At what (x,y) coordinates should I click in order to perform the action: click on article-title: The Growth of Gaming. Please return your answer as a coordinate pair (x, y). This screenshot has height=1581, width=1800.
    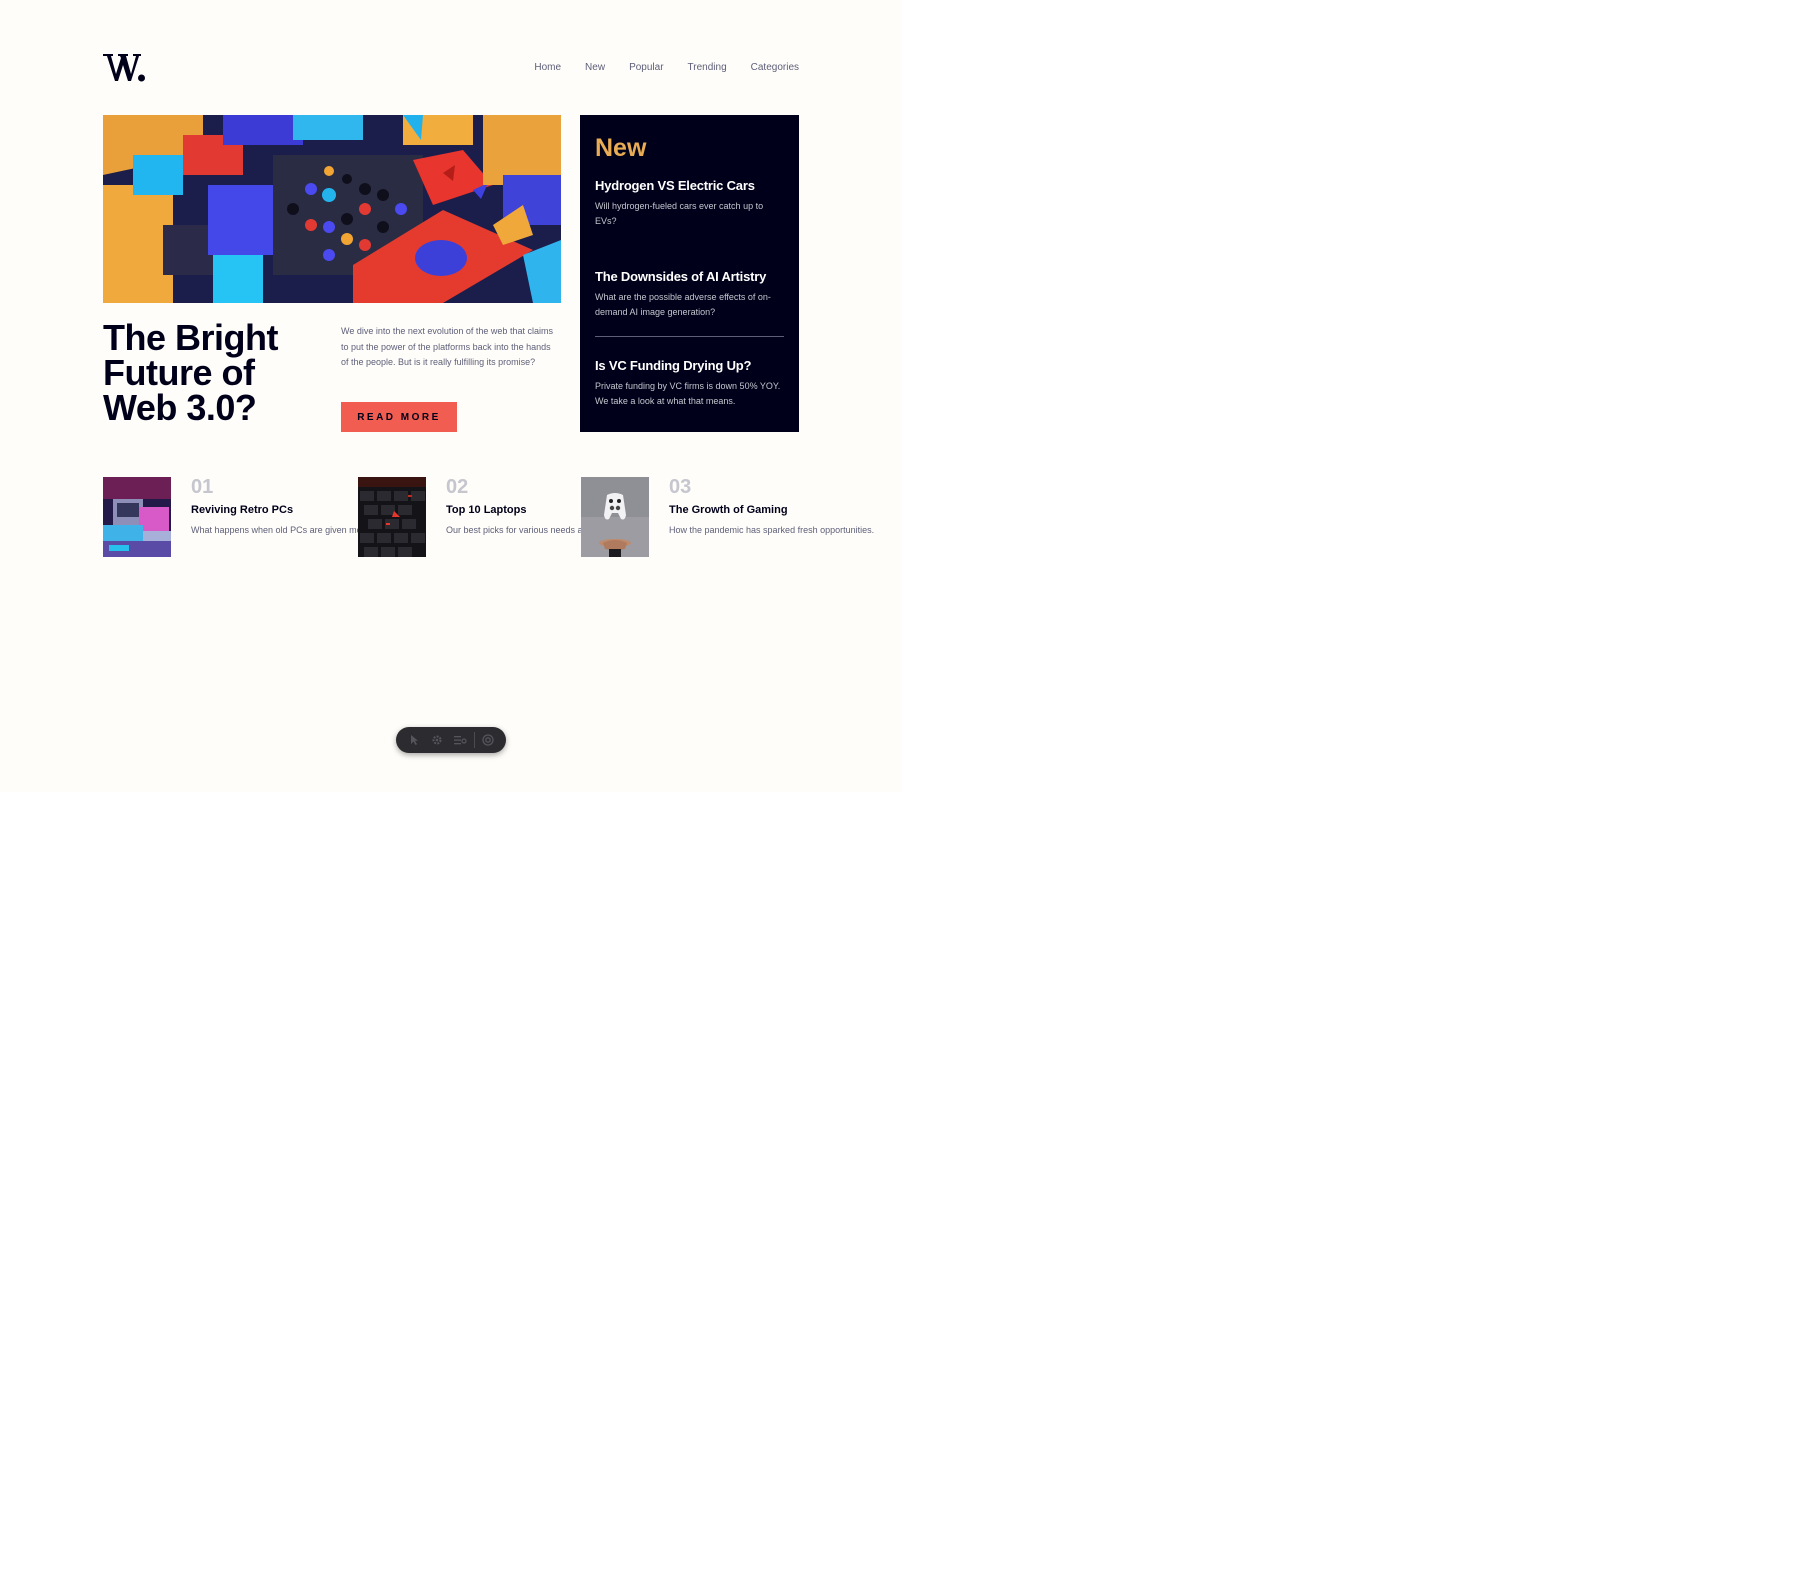
    Looking at the image, I should click on (771, 510).